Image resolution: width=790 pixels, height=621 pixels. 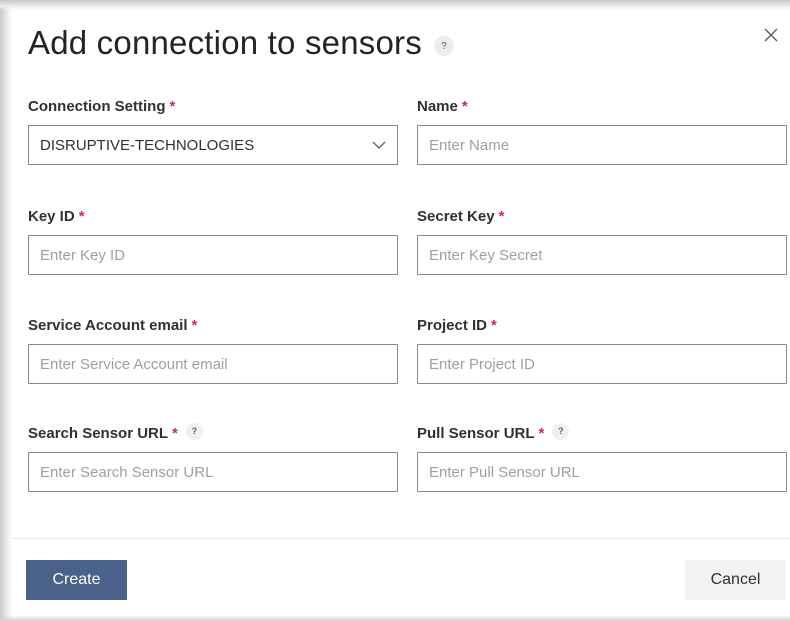 I want to click on project-id-input, so click(x=602, y=364).